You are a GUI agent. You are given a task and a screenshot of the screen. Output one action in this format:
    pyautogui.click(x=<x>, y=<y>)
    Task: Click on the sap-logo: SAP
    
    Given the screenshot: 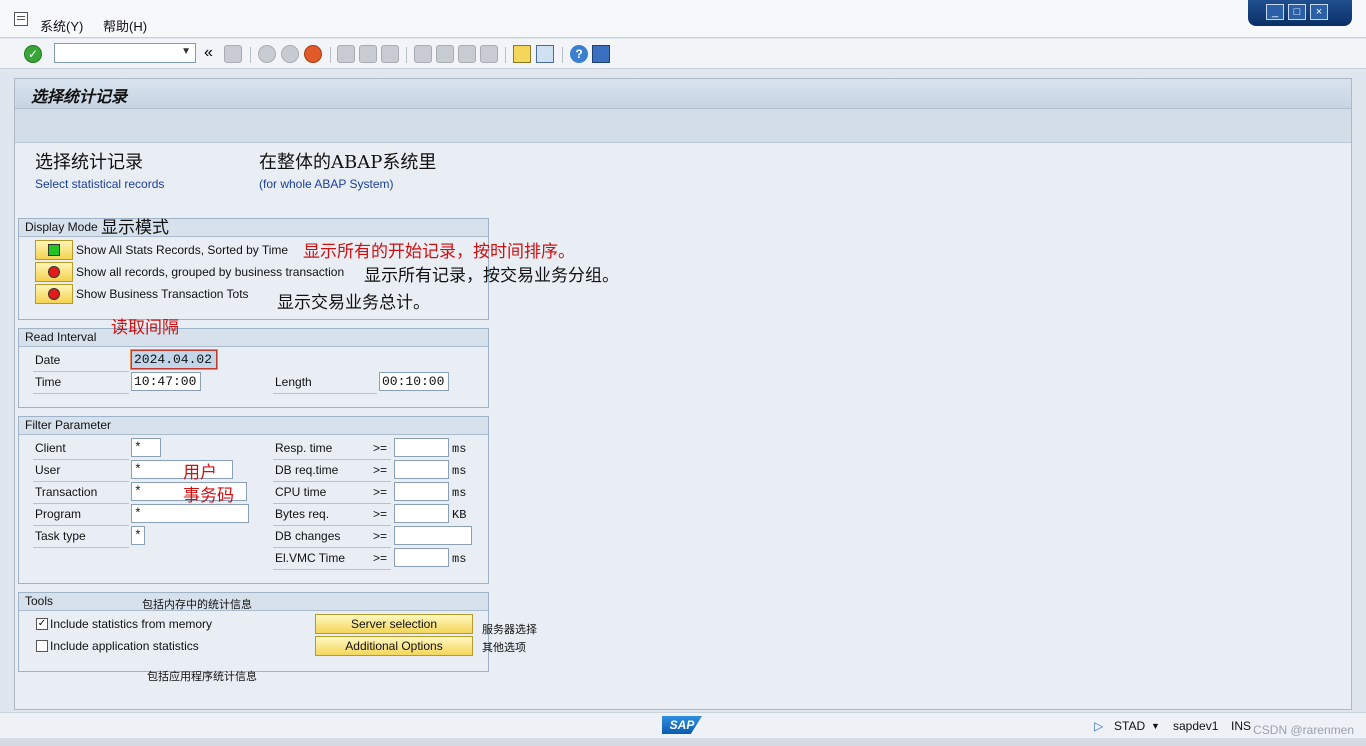 What is the action you would take?
    pyautogui.click(x=682, y=725)
    